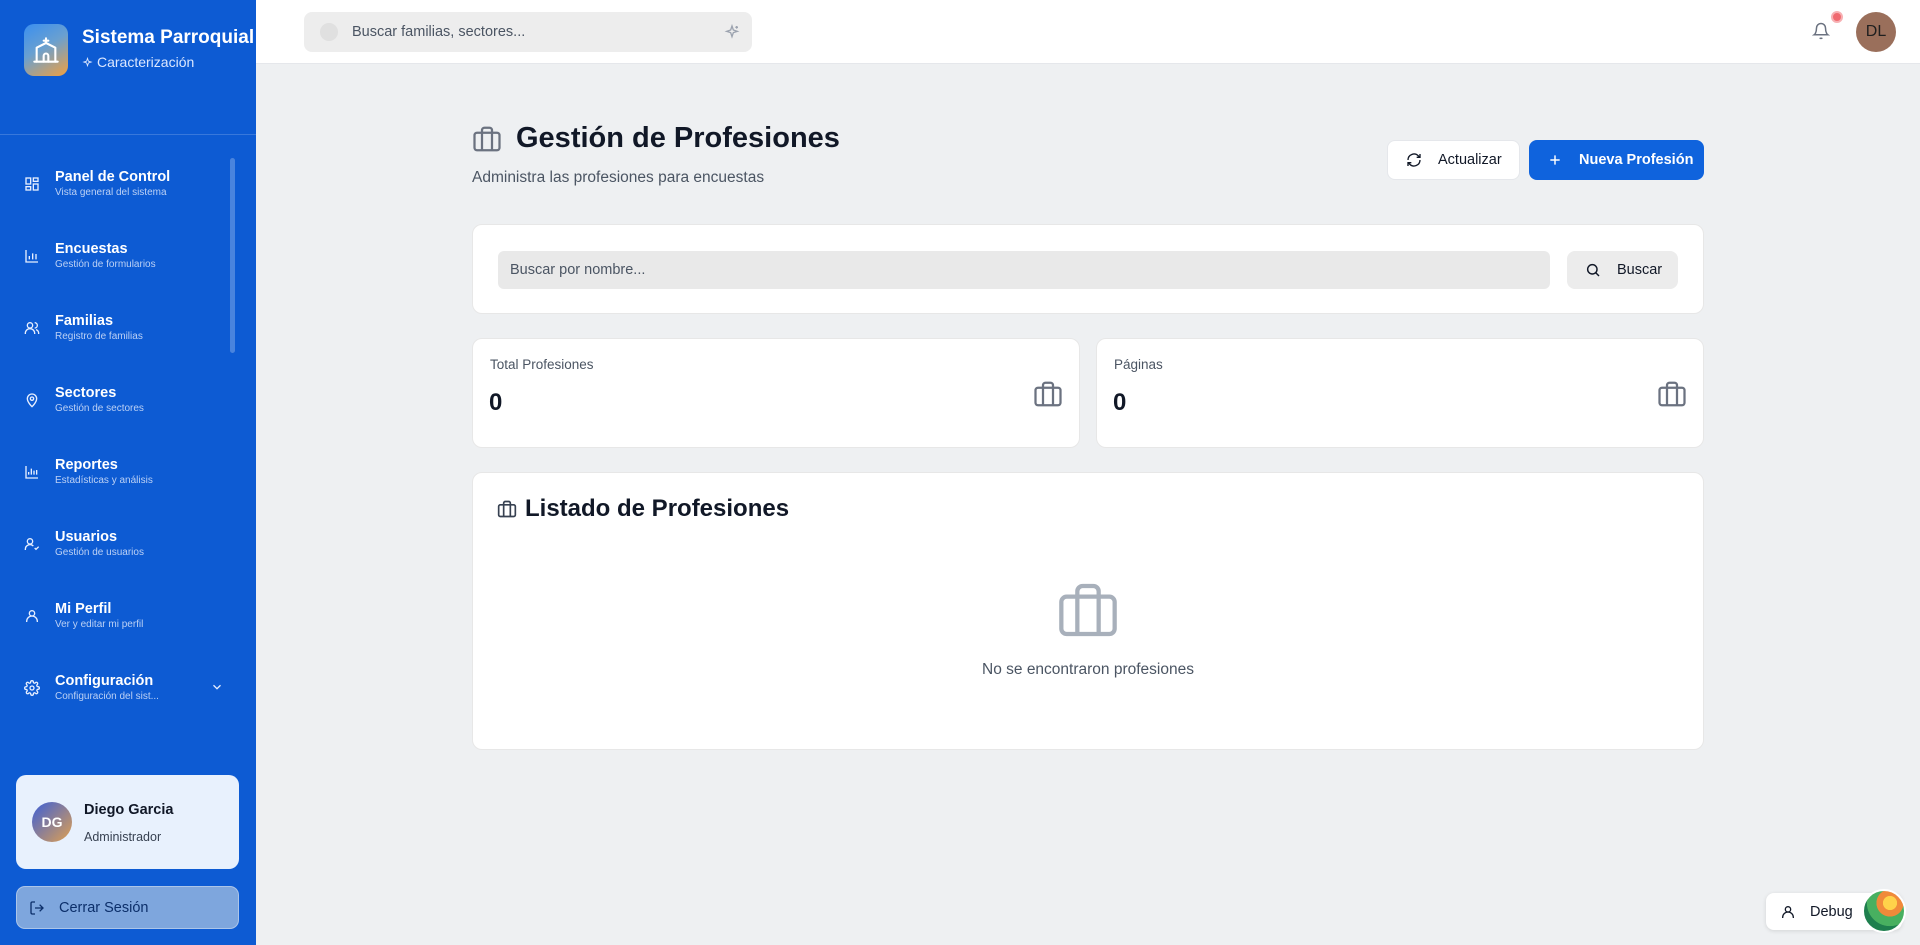  What do you see at coordinates (168, 37) in the screenshot?
I see `app-title: Sistema Parroquial` at bounding box center [168, 37].